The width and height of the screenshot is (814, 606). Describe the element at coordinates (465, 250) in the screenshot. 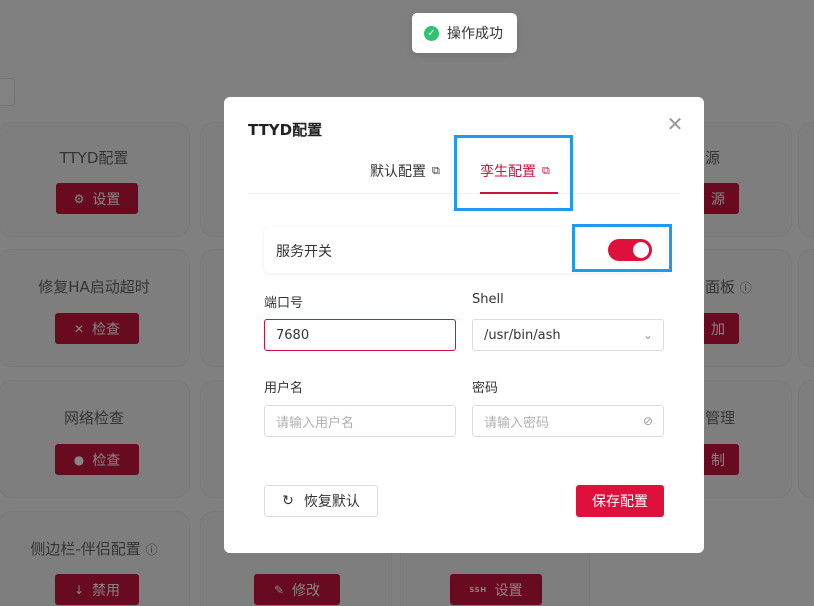

I see `service-switch-row: 服务开关` at that location.